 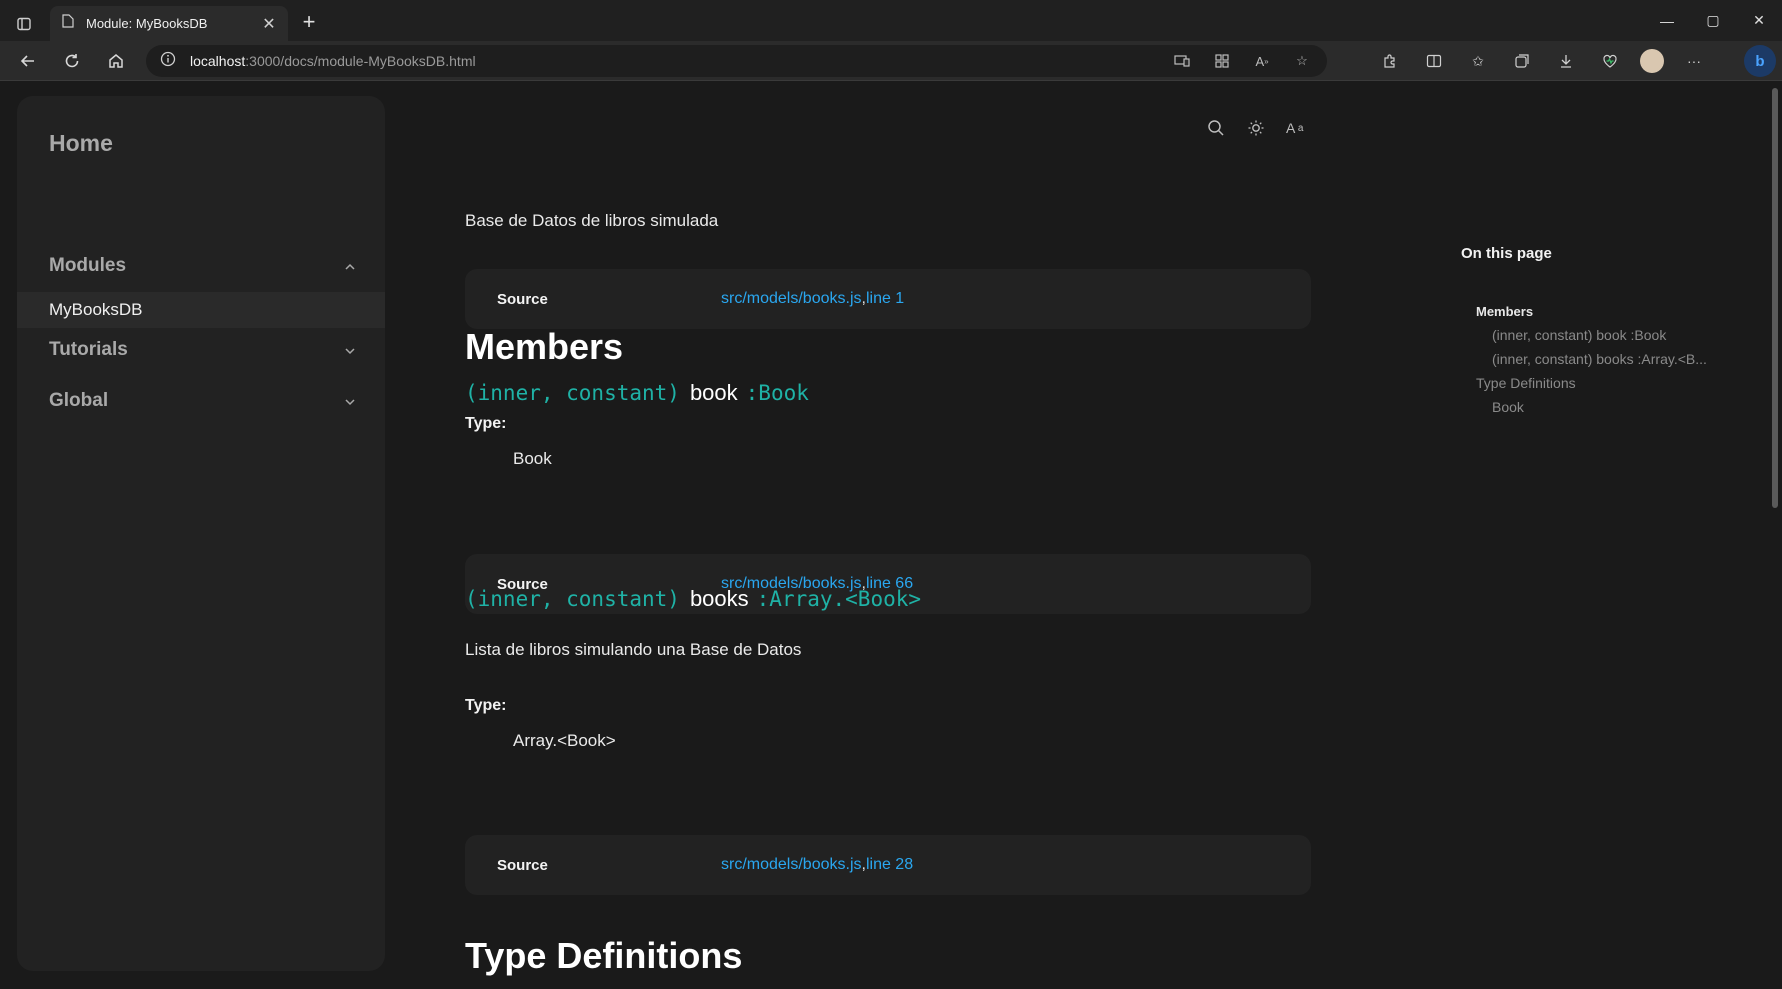 I want to click on module-source-box: Source src/models/books.js,line 1, so click(x=888, y=299).